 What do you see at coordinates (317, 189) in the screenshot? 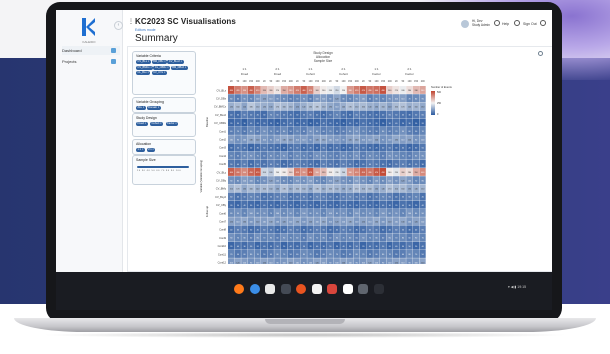
I see `heatmap-cell-label: 170` at bounding box center [317, 189].